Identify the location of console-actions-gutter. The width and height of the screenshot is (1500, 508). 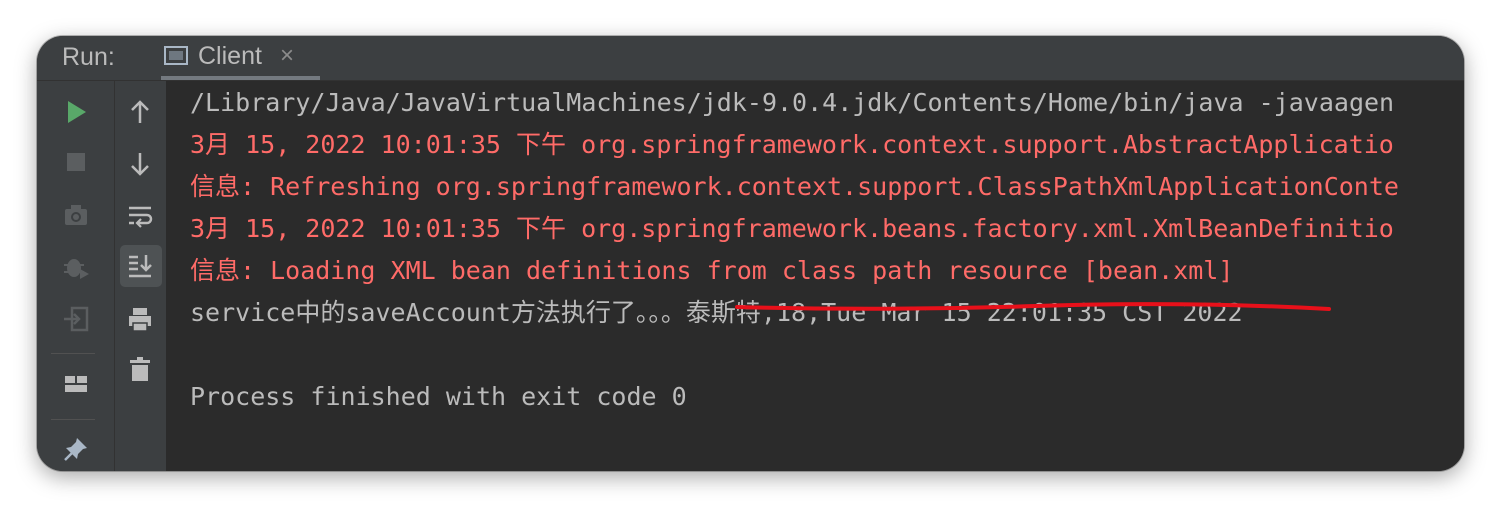
(140, 276).